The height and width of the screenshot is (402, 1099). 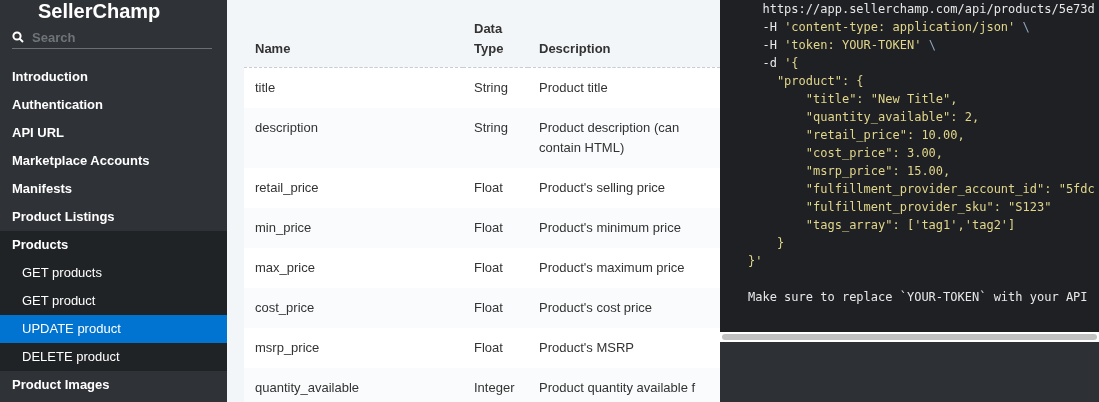 What do you see at coordinates (755, 261) in the screenshot?
I see `code-text: }'` at bounding box center [755, 261].